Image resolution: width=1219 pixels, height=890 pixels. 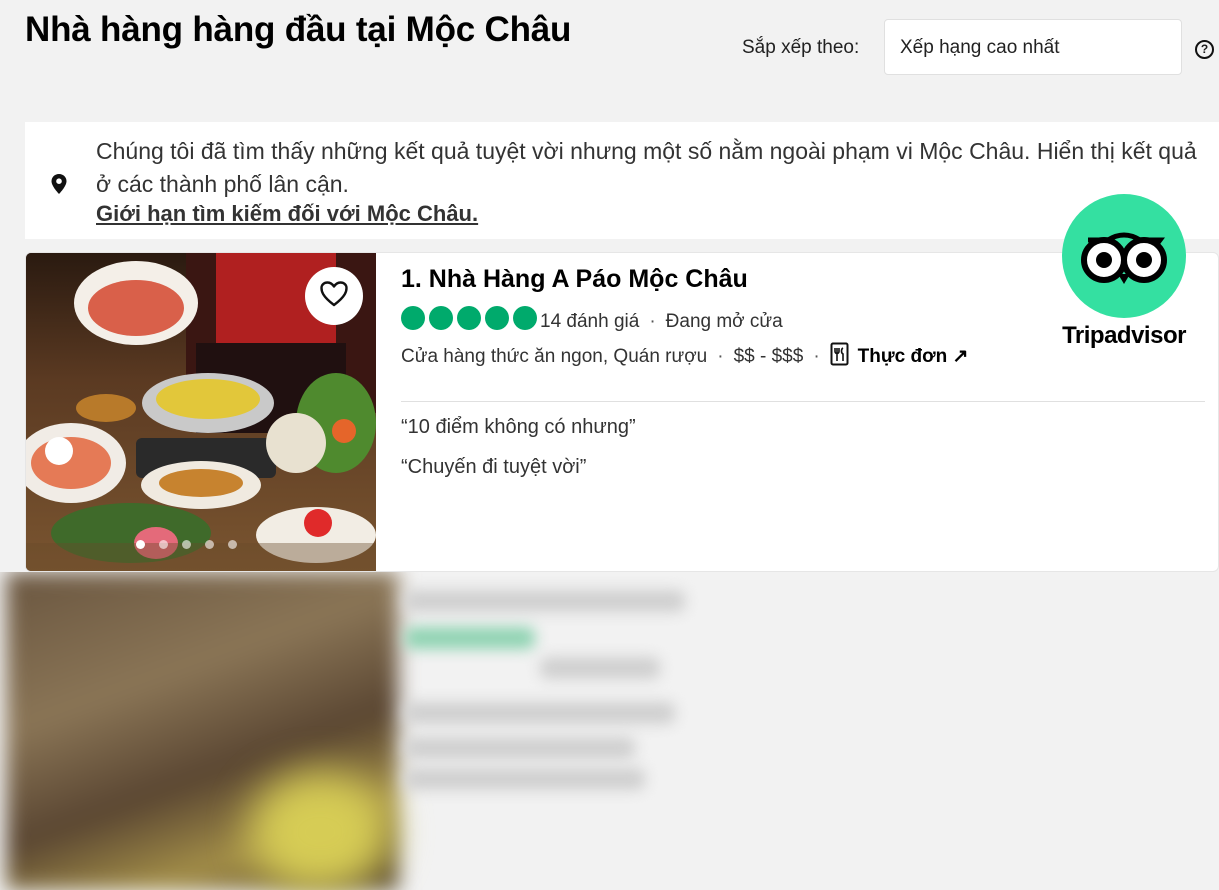 What do you see at coordinates (1124, 256) in the screenshot?
I see `owl-icon` at bounding box center [1124, 256].